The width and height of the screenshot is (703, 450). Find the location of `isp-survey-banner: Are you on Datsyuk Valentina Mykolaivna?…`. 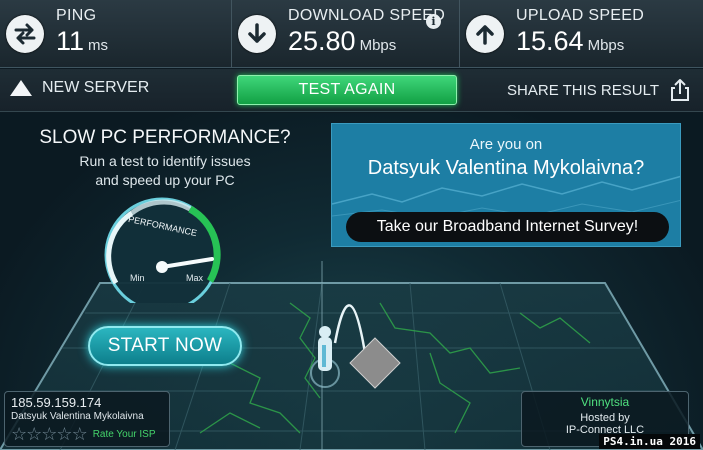

isp-survey-banner: Are you on Datsyuk Valentina Mykolaivna?… is located at coordinates (506, 185).